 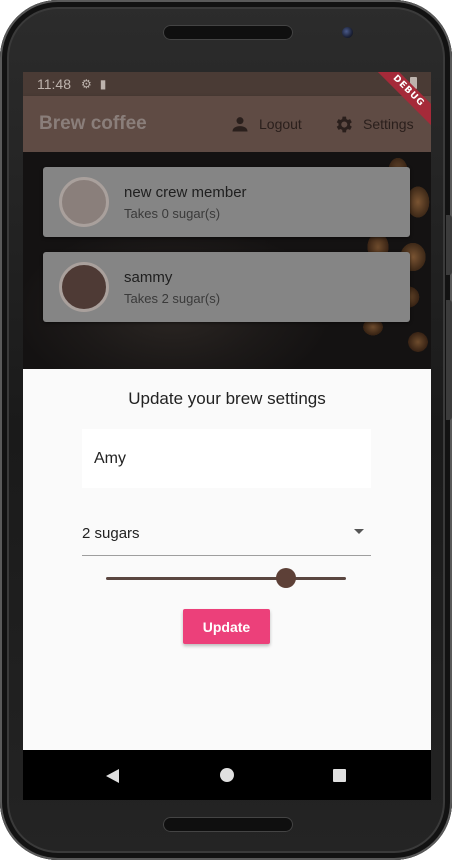 What do you see at coordinates (111, 533) in the screenshot?
I see `sugars-dropdown-value: 2 sugars` at bounding box center [111, 533].